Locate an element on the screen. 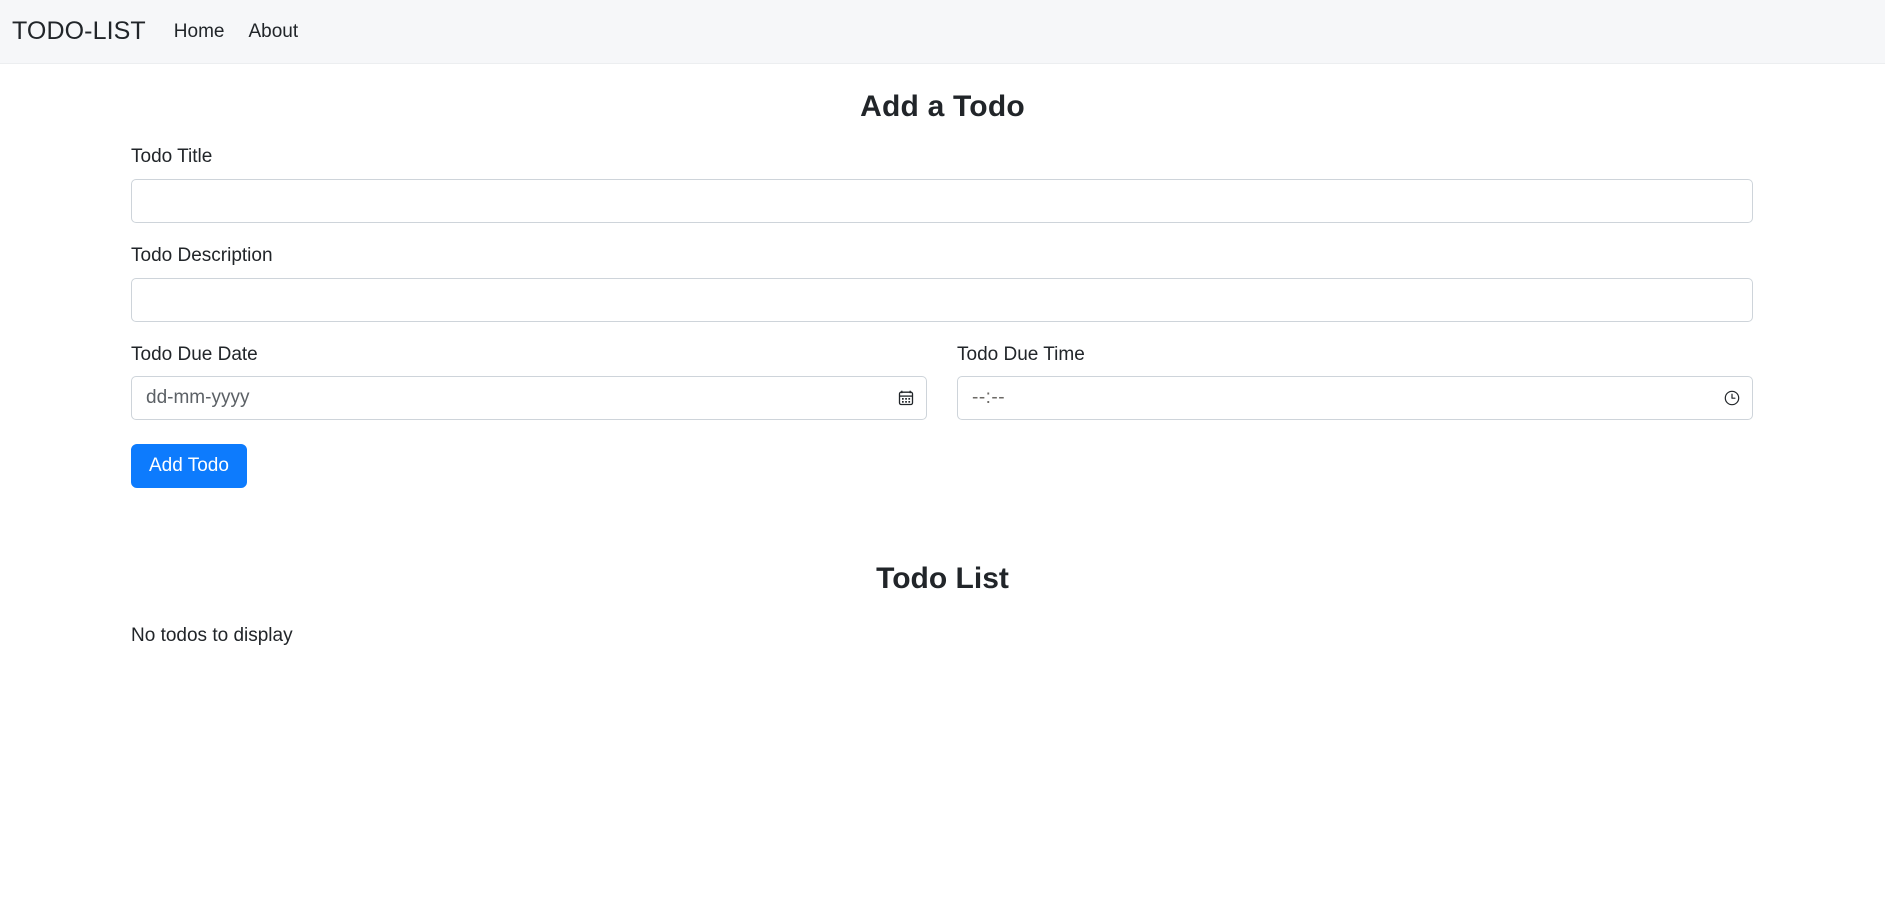  todo-description-input is located at coordinates (942, 299).